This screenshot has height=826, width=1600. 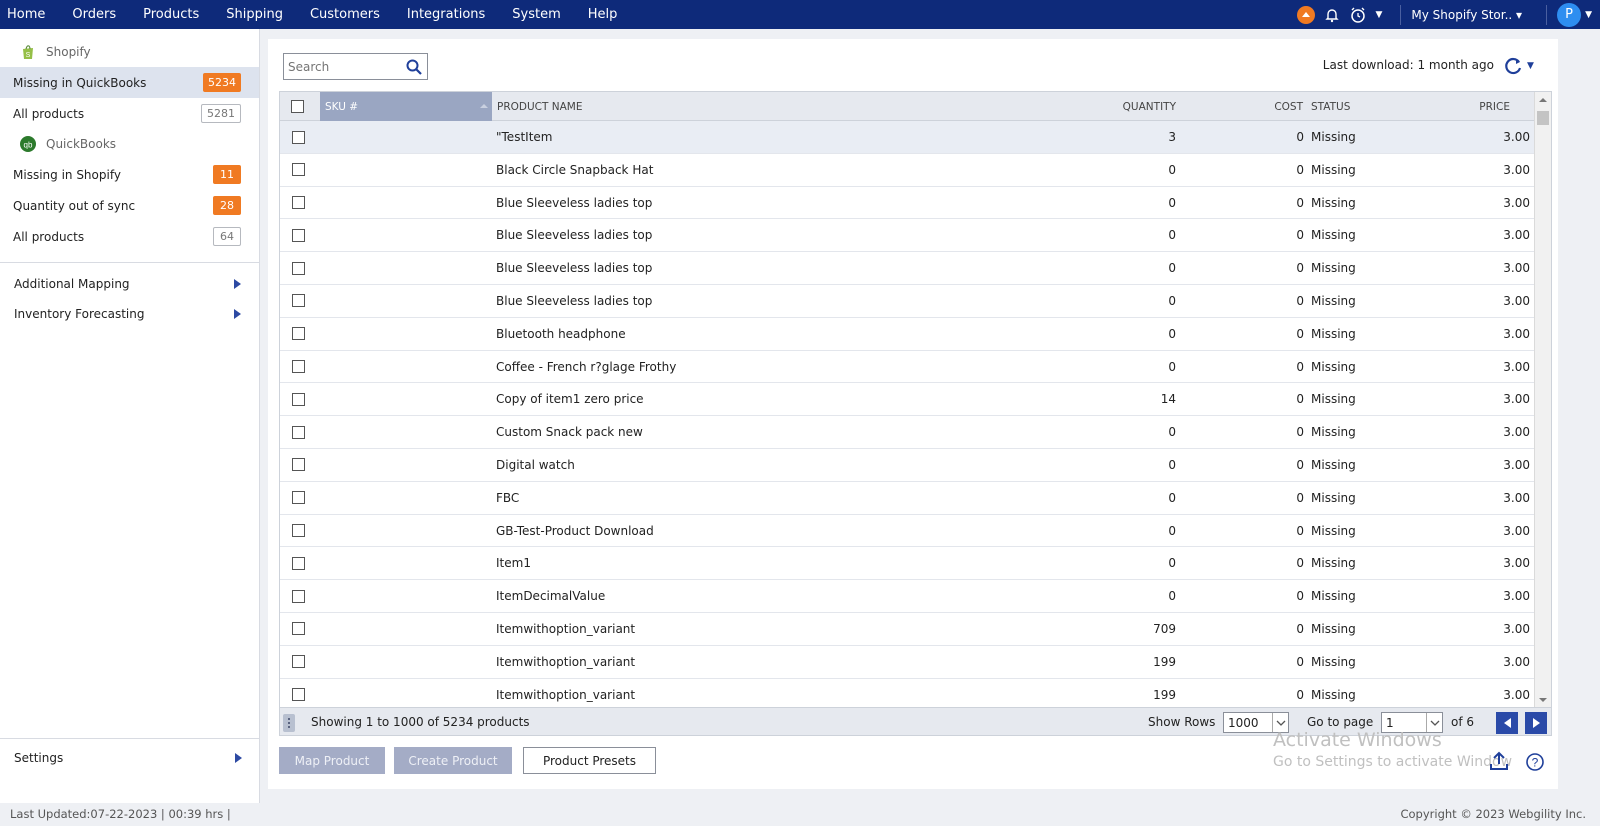 What do you see at coordinates (570, 399) in the screenshot?
I see `cell-product-name: Copy of item1 zero price` at bounding box center [570, 399].